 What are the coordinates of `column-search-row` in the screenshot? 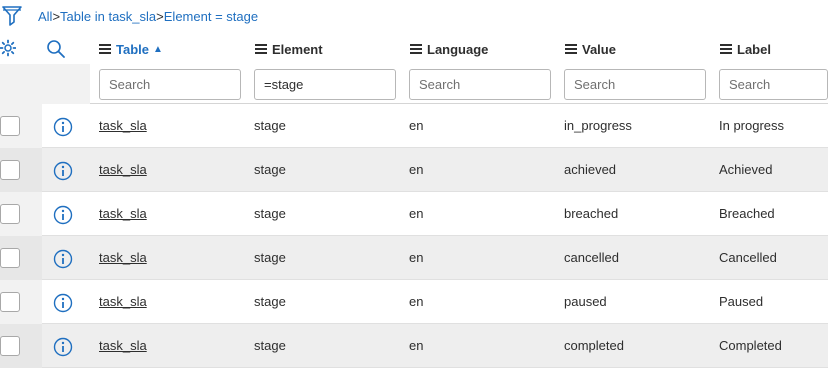 It's located at (414, 84).